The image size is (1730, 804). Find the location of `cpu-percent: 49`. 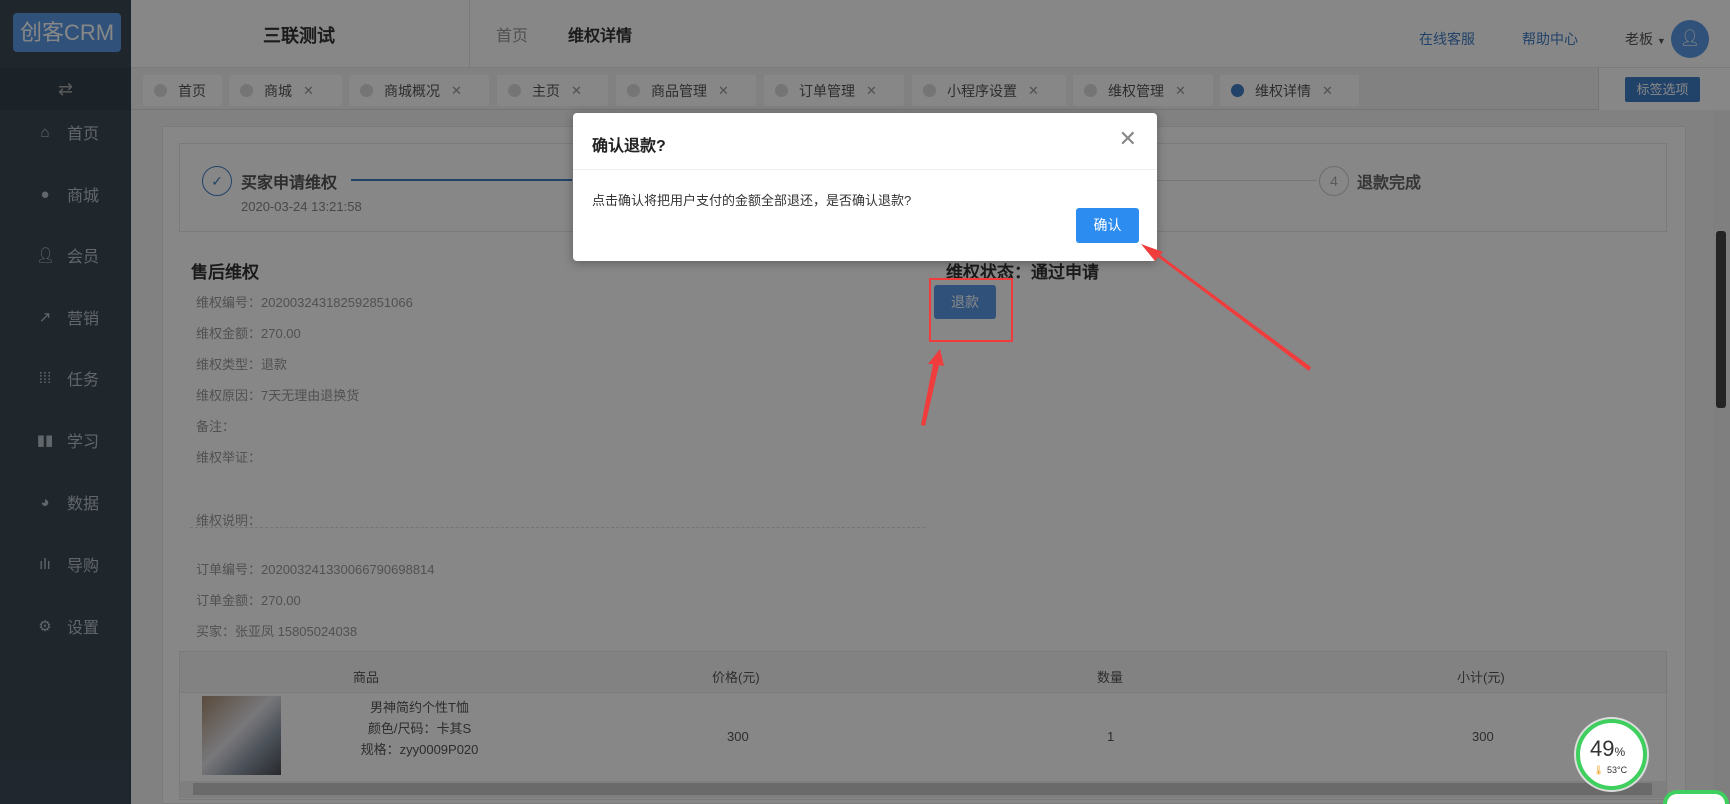

cpu-percent: 49 is located at coordinates (1602, 748).